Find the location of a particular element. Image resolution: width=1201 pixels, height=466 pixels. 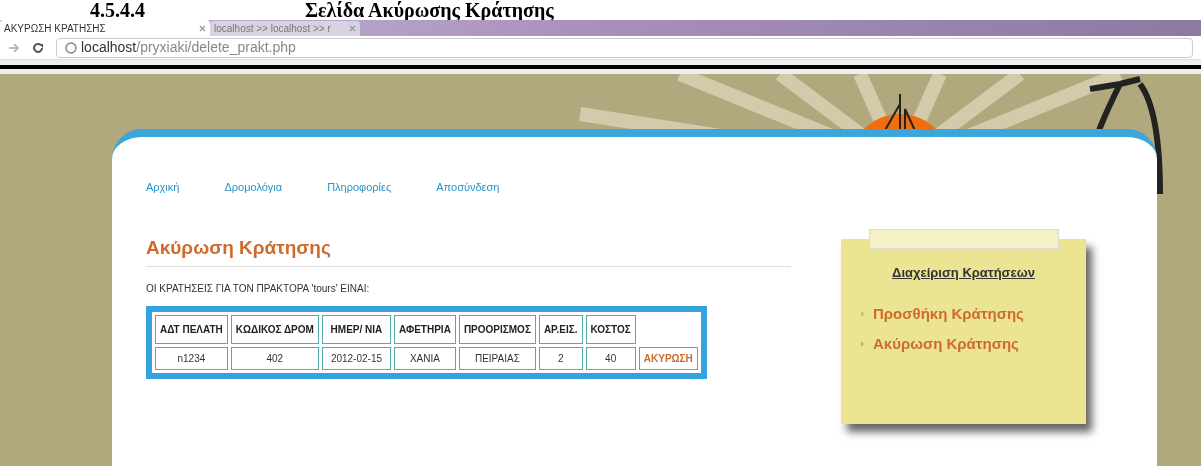

column-header: ΑΦΕΤΗΡΙΑ is located at coordinates (425, 329).